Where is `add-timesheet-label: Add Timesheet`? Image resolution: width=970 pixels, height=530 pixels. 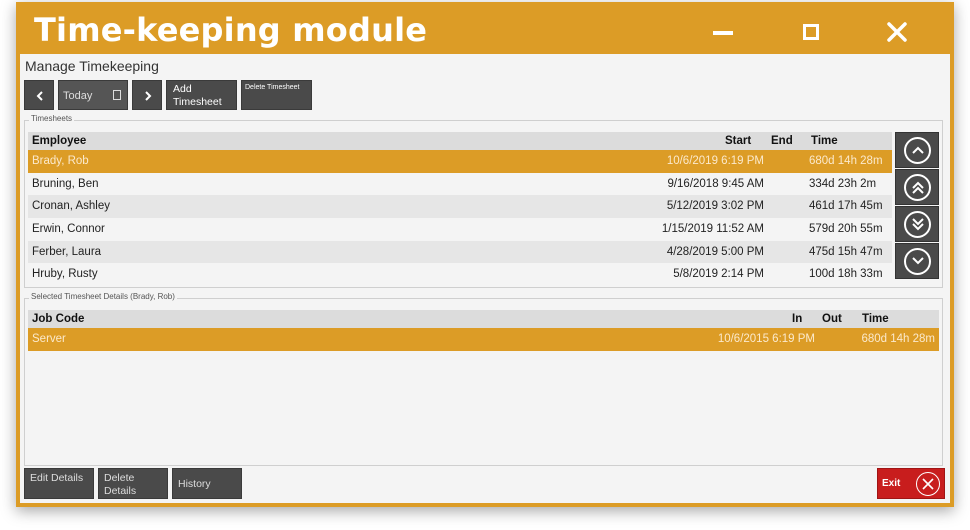 add-timesheet-label: Add Timesheet is located at coordinates (197, 95).